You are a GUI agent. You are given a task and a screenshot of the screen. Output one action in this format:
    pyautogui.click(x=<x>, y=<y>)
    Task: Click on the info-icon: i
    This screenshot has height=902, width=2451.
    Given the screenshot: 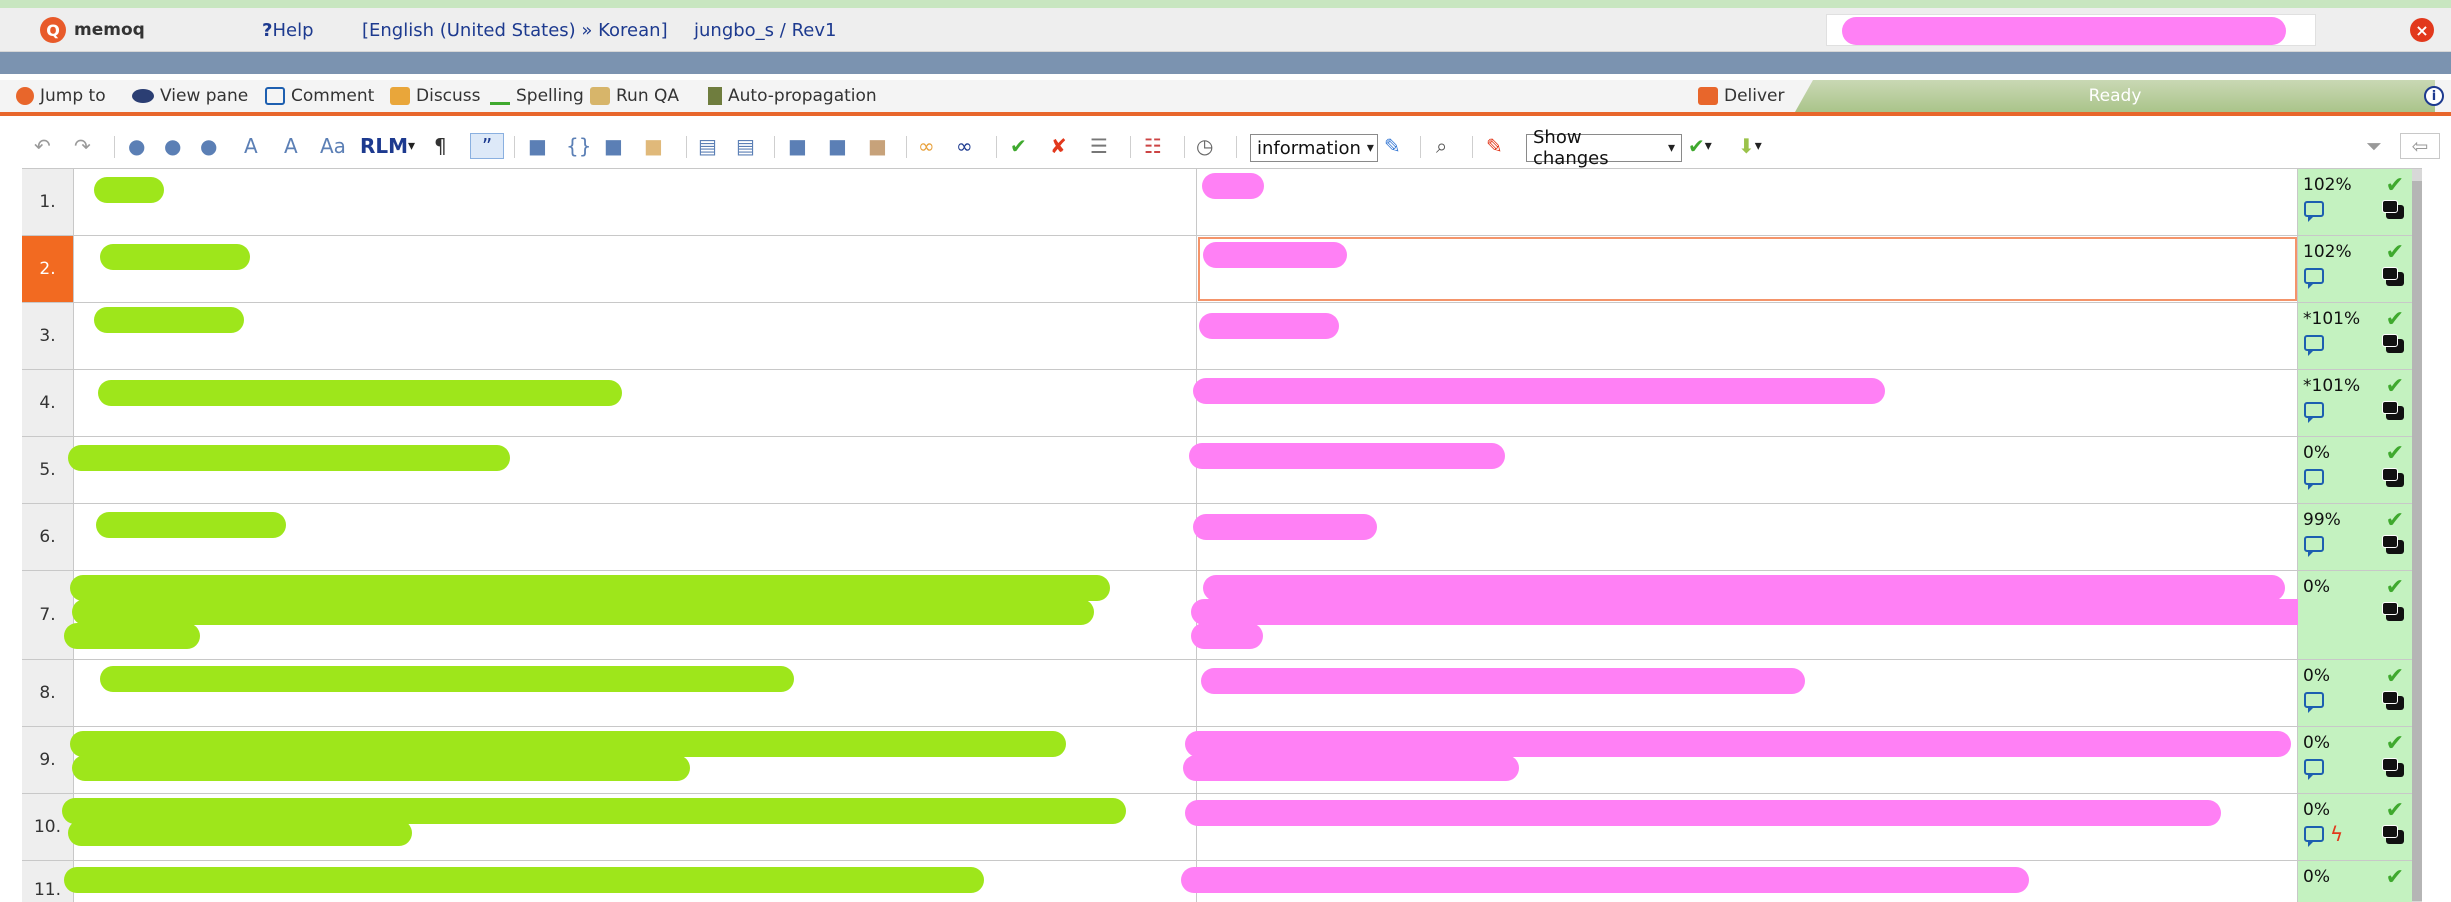 What is the action you would take?
    pyautogui.click(x=2434, y=96)
    